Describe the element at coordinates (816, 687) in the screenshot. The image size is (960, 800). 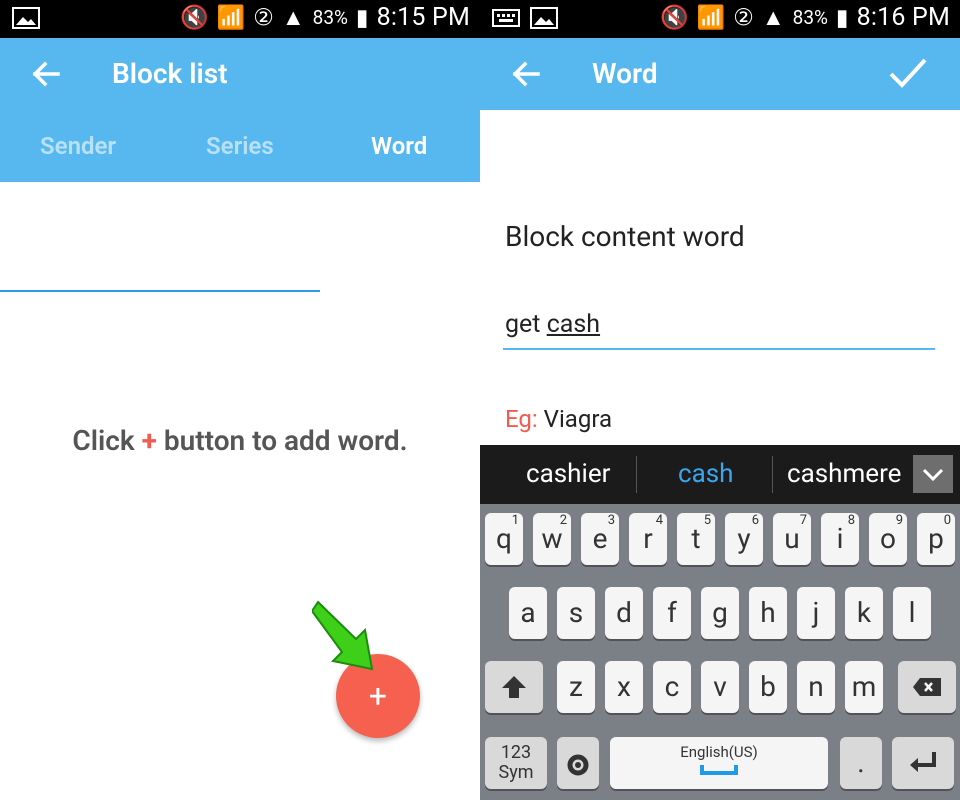
I see `key-n: n` at that location.